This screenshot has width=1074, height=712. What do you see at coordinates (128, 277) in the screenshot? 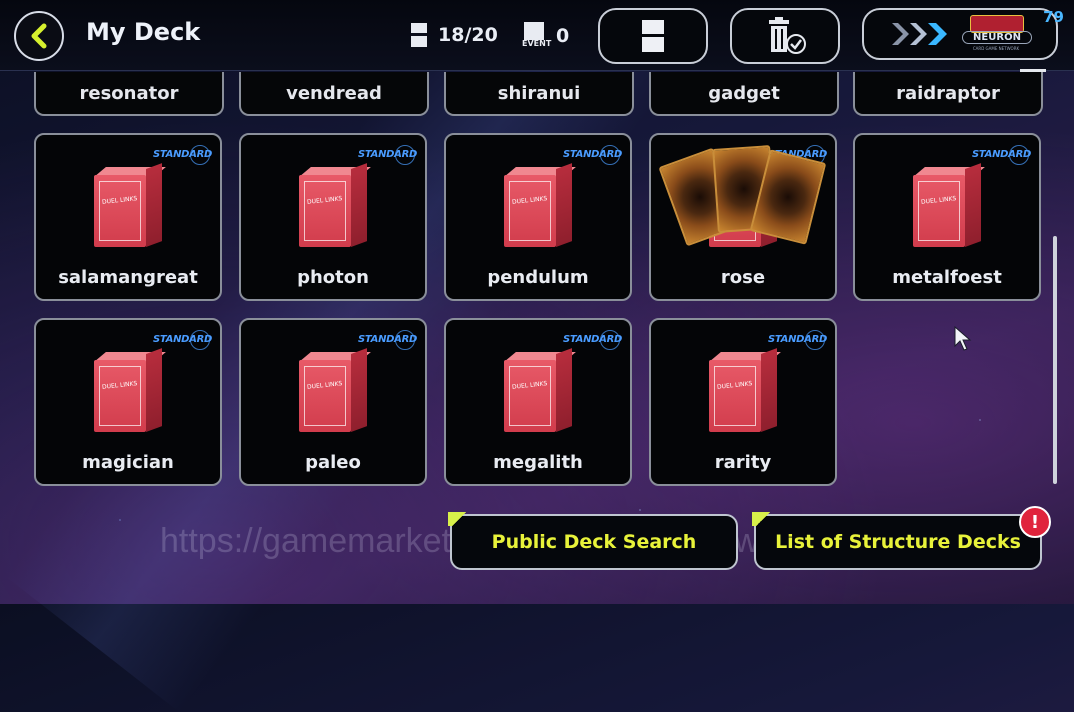
I see `deck-label: salamangreat` at bounding box center [128, 277].